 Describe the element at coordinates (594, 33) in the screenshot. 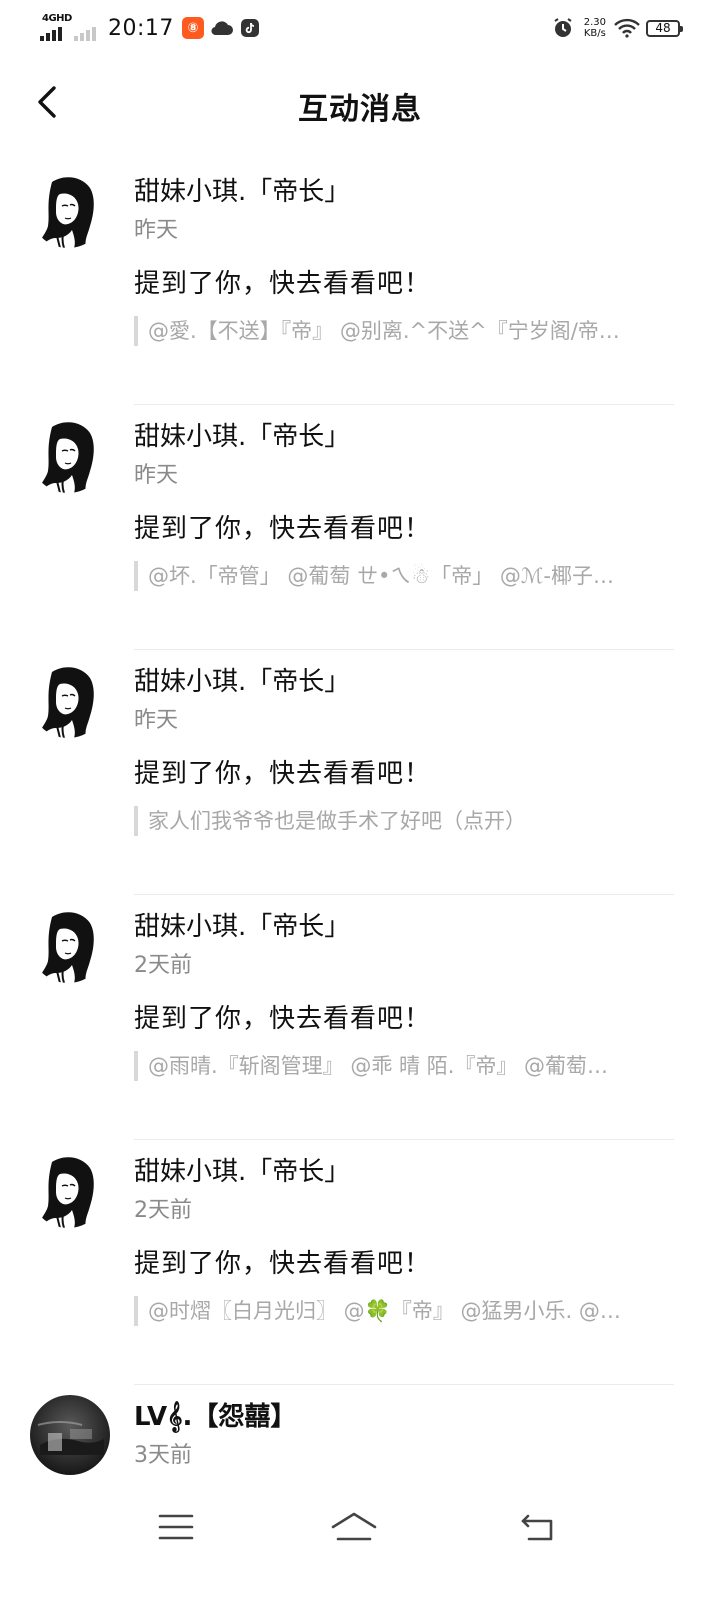

I see `net-speed-unit: KB/s` at that location.